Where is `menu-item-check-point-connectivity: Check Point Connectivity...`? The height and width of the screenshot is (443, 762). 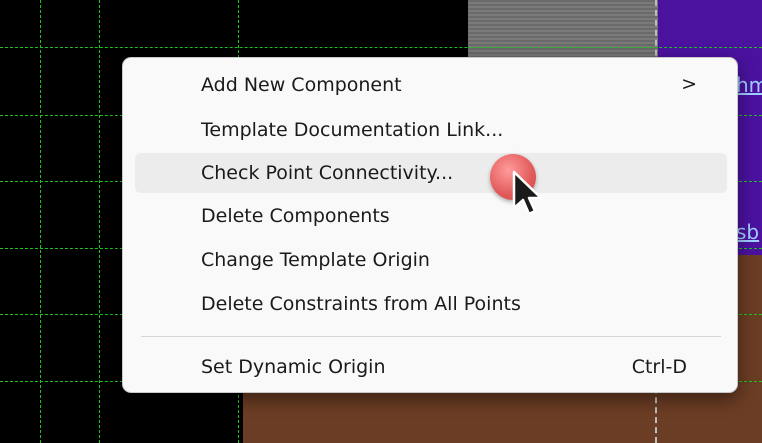
menu-item-check-point-connectivity: Check Point Connectivity... is located at coordinates (431, 173).